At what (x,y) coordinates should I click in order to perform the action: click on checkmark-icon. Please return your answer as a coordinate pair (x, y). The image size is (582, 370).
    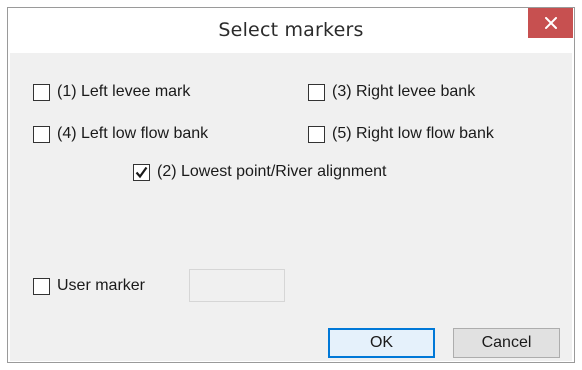
    Looking at the image, I should click on (141, 172).